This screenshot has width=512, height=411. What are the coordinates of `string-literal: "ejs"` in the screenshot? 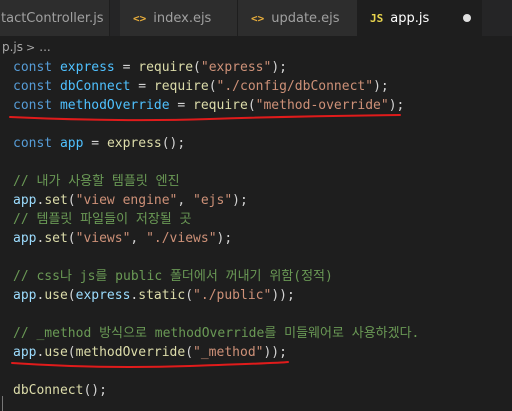 It's located at (213, 200).